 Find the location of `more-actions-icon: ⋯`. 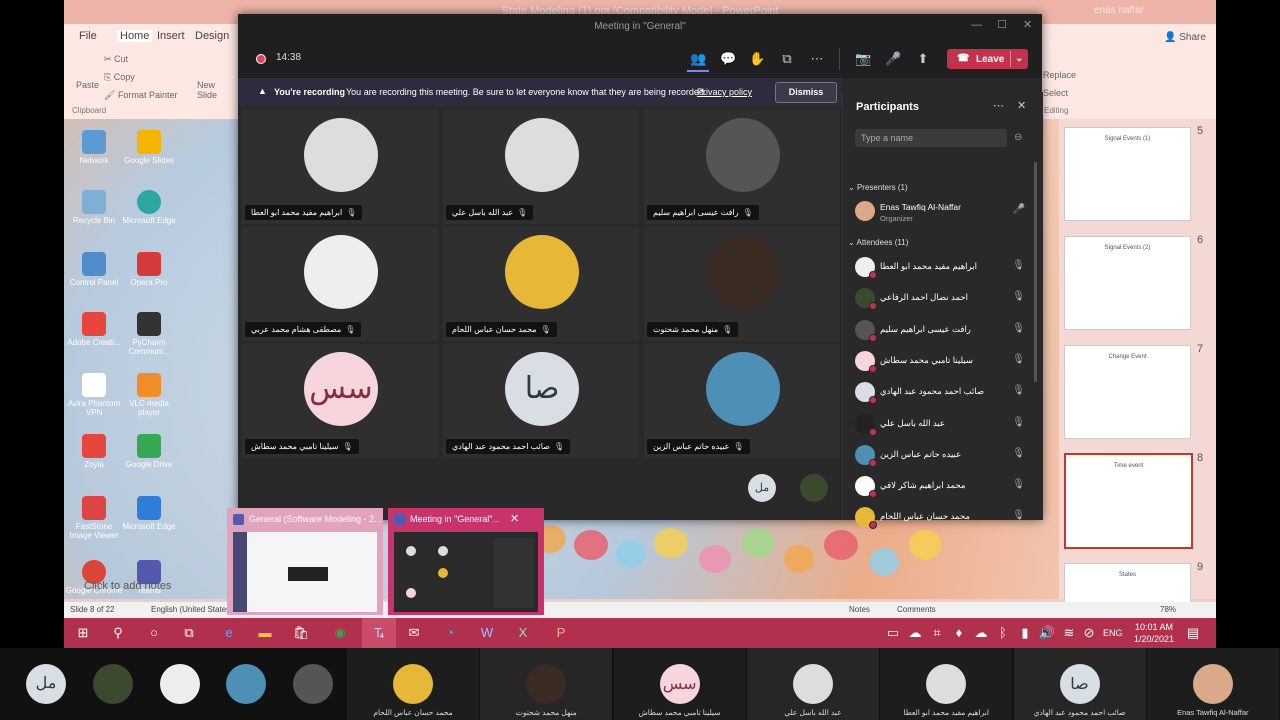

more-actions-icon: ⋯ is located at coordinates (817, 59).